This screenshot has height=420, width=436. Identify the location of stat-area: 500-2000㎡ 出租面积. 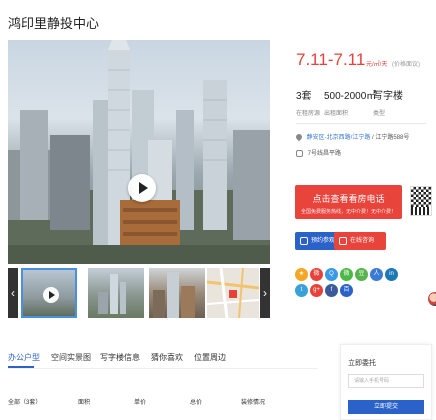
(350, 102).